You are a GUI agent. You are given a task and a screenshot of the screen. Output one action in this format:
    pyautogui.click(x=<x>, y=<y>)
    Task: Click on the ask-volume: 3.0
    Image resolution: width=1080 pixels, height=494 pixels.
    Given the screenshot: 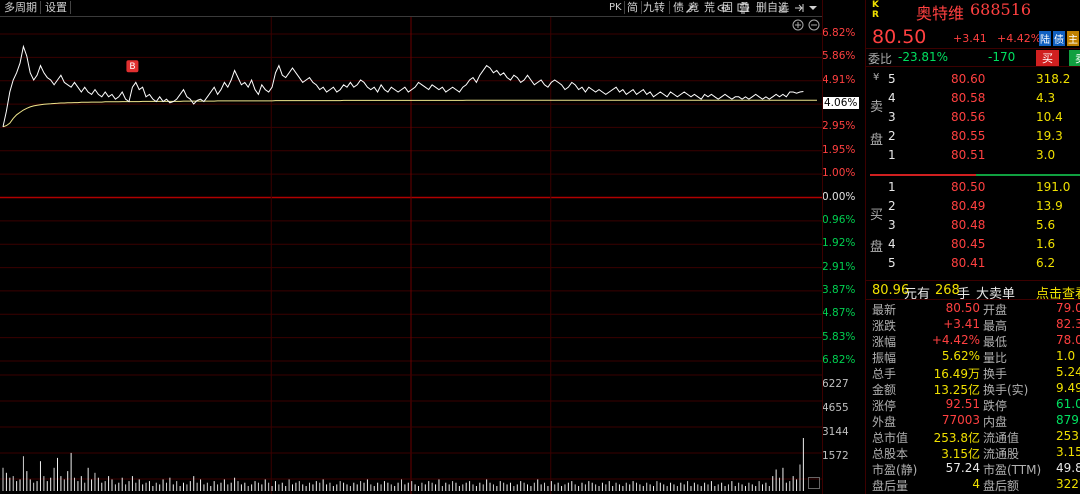 What is the action you would take?
    pyautogui.click(x=1046, y=155)
    